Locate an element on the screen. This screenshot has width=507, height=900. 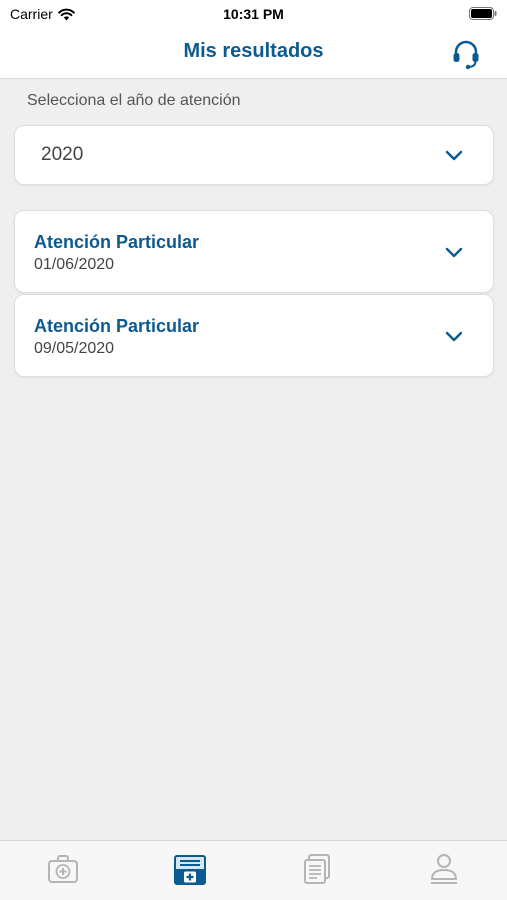
tab-bar is located at coordinates (253, 870).